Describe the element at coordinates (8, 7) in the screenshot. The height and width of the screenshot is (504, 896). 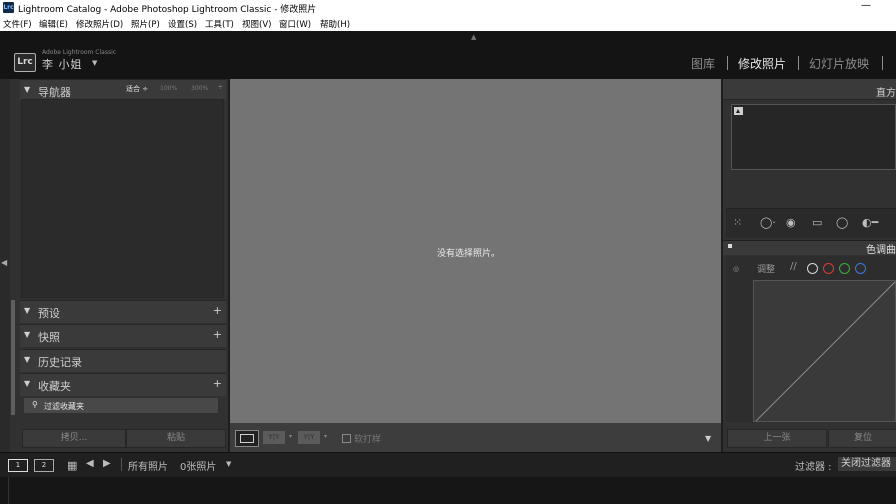
I see `lrc-app-icon: Lrc` at that location.